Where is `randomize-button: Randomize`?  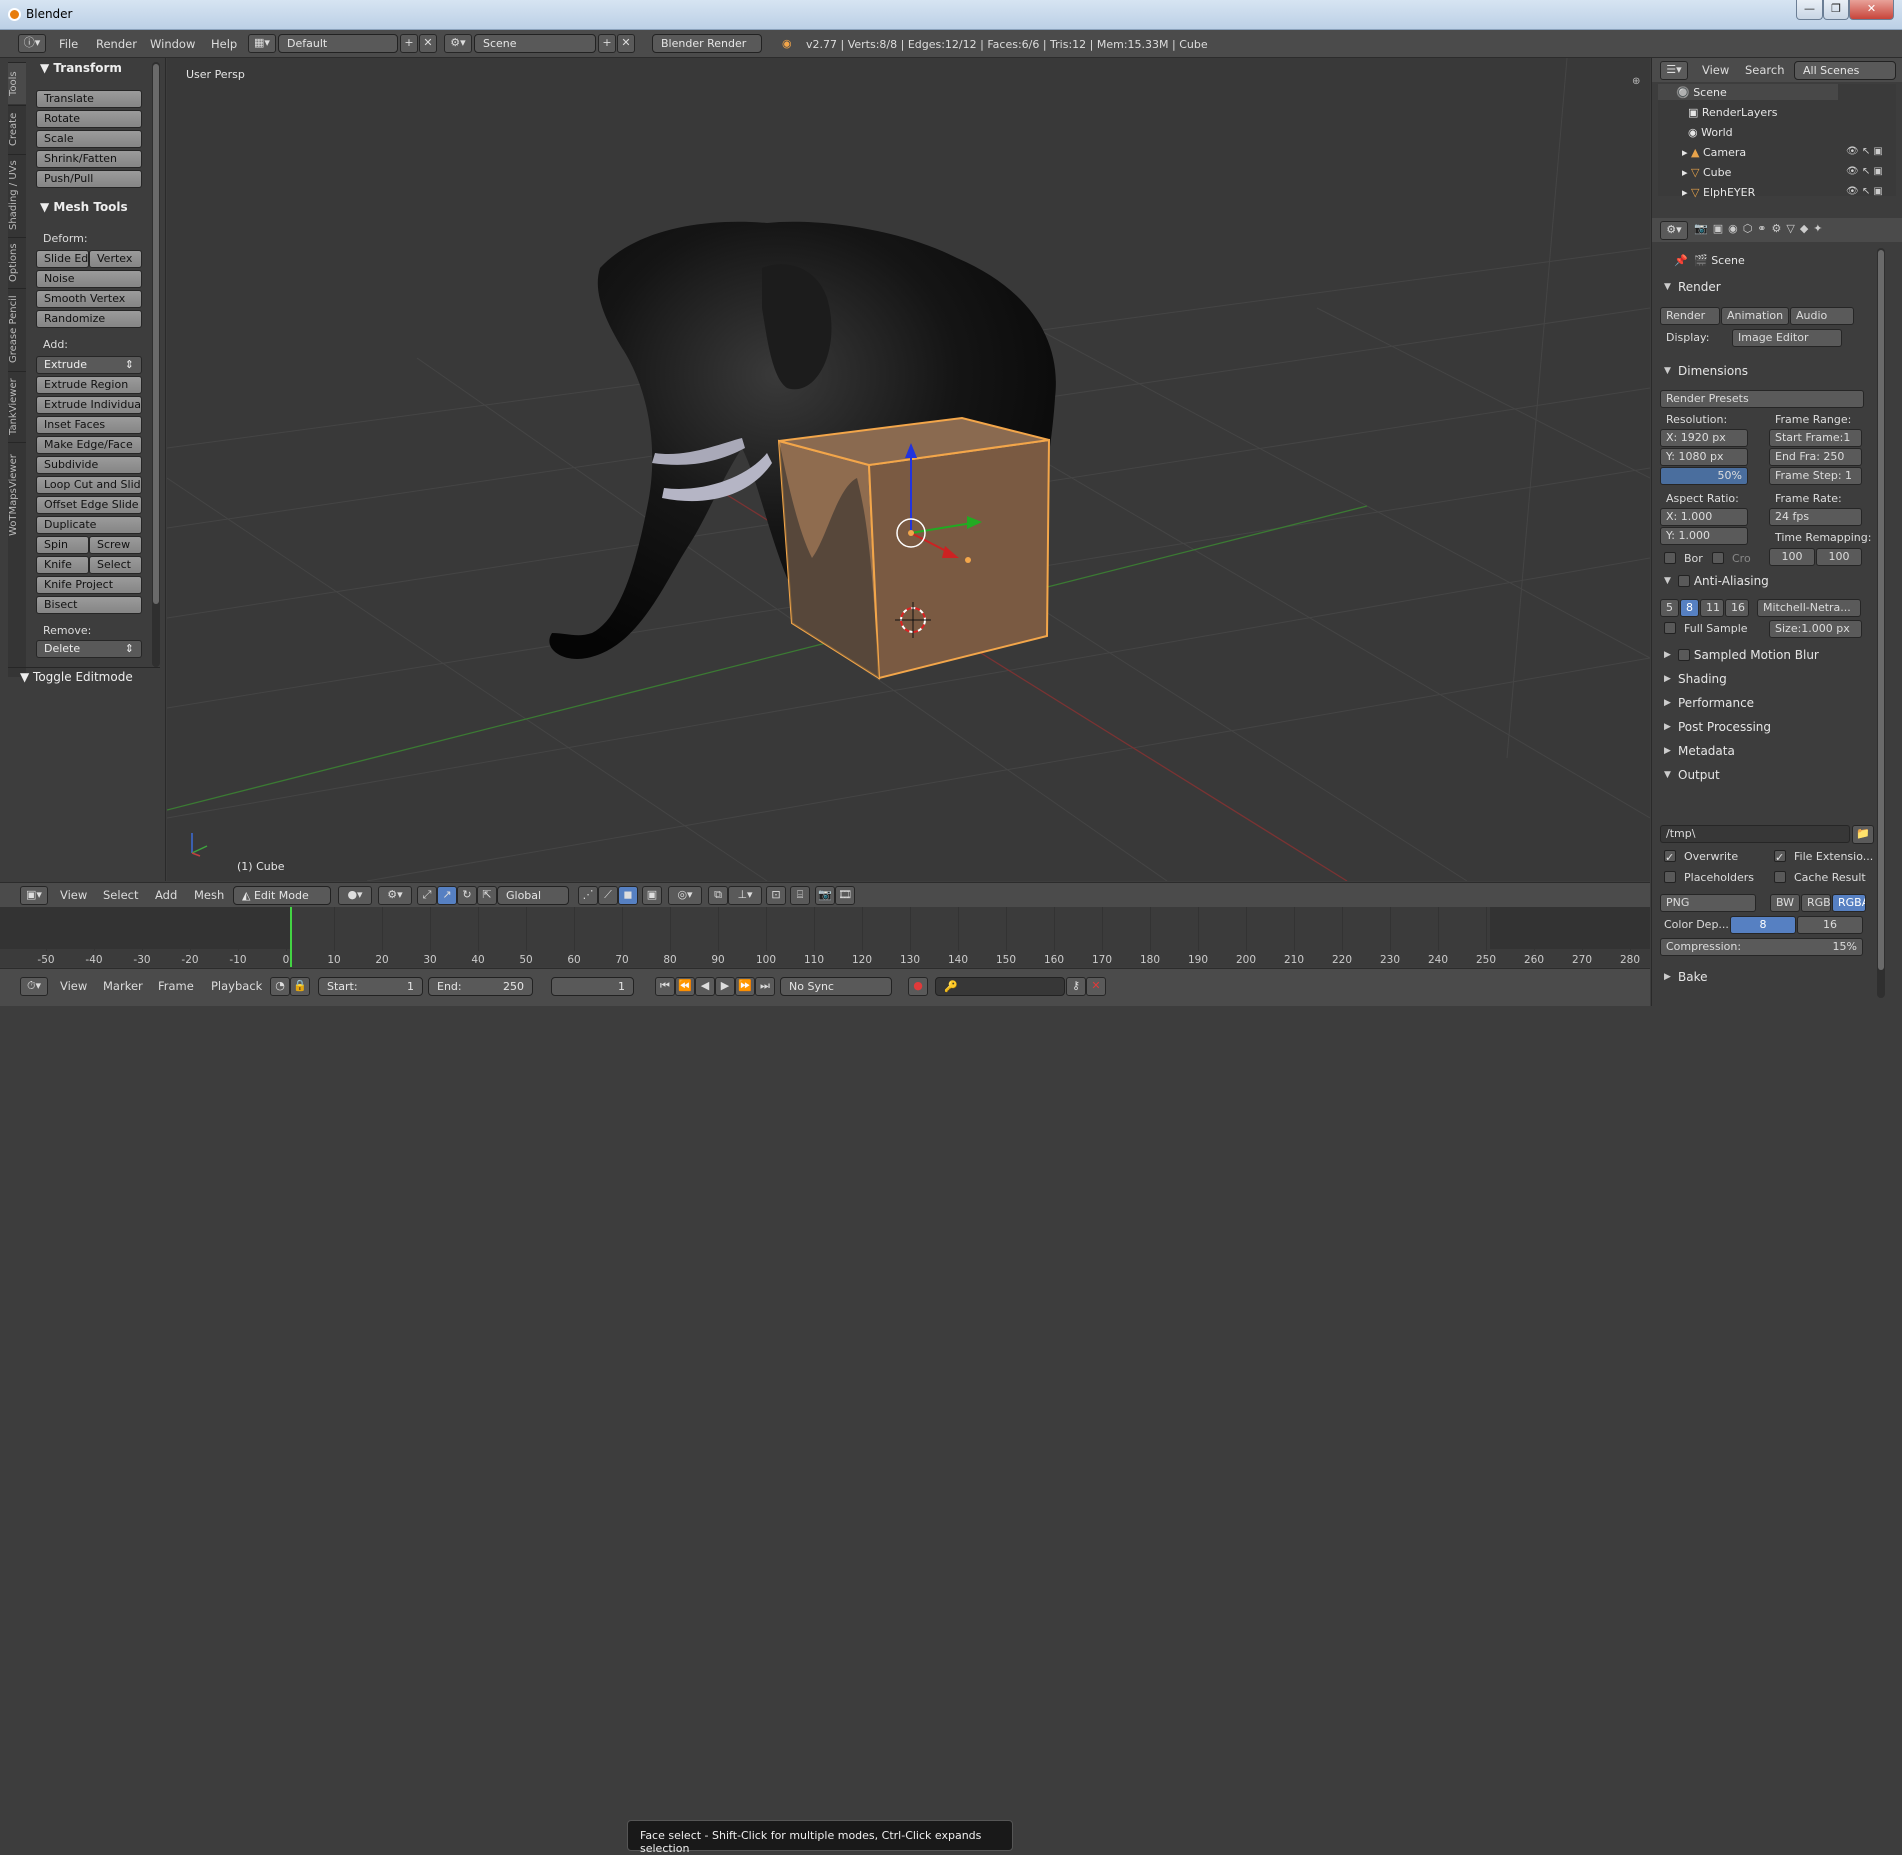 randomize-button: Randomize is located at coordinates (89, 319).